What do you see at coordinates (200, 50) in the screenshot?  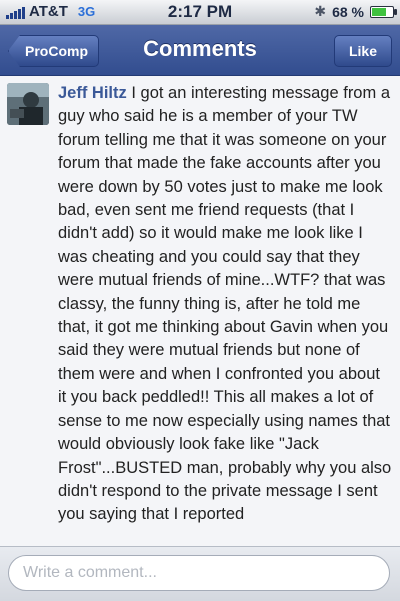 I see `navigation-bar: ProComp Comments Like` at bounding box center [200, 50].